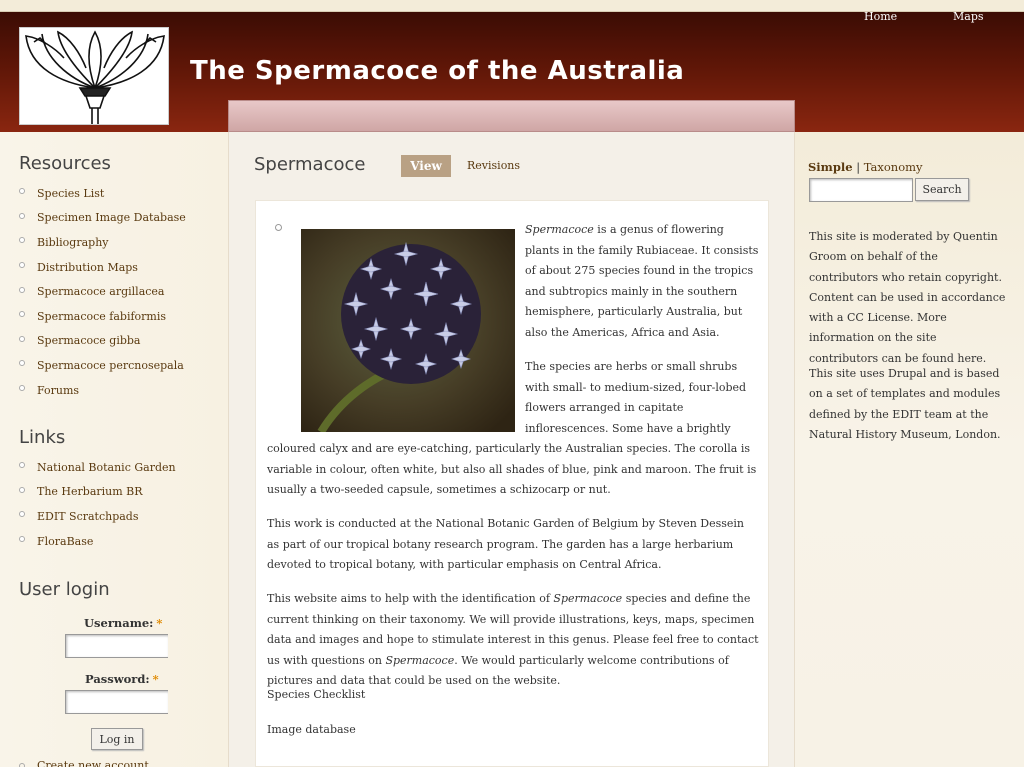 The height and width of the screenshot is (767, 1024). I want to click on username-label: Username: *, so click(123, 623).